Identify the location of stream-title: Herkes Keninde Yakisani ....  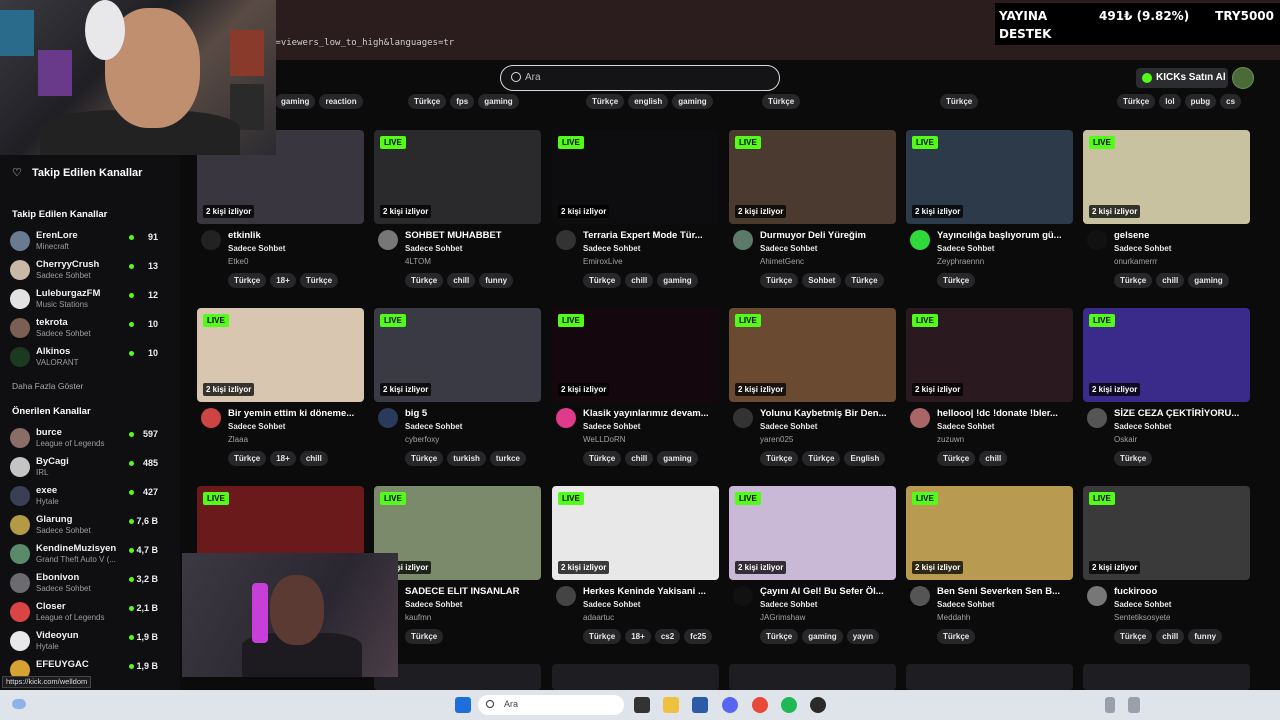
(651, 591).